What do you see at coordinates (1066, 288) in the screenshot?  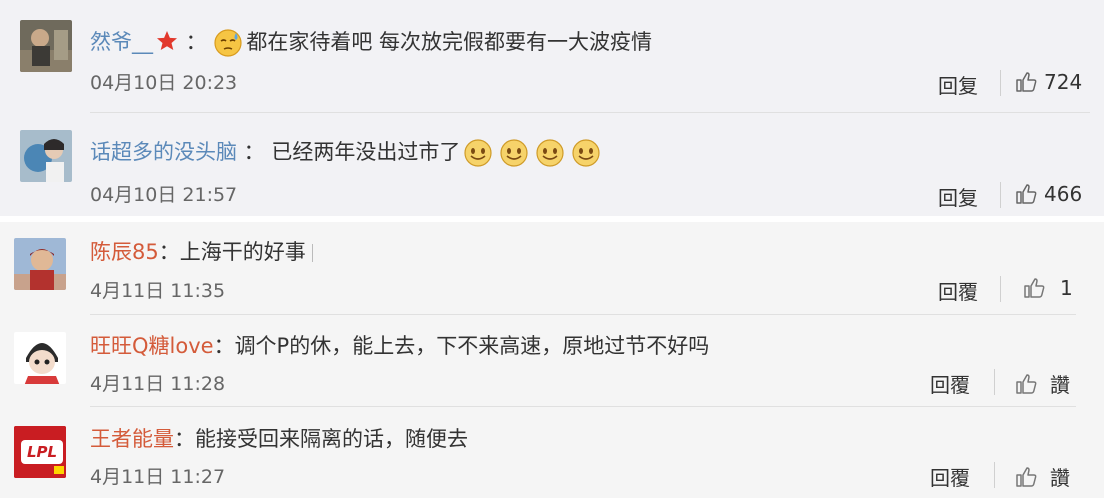 I see `like-count: 1` at bounding box center [1066, 288].